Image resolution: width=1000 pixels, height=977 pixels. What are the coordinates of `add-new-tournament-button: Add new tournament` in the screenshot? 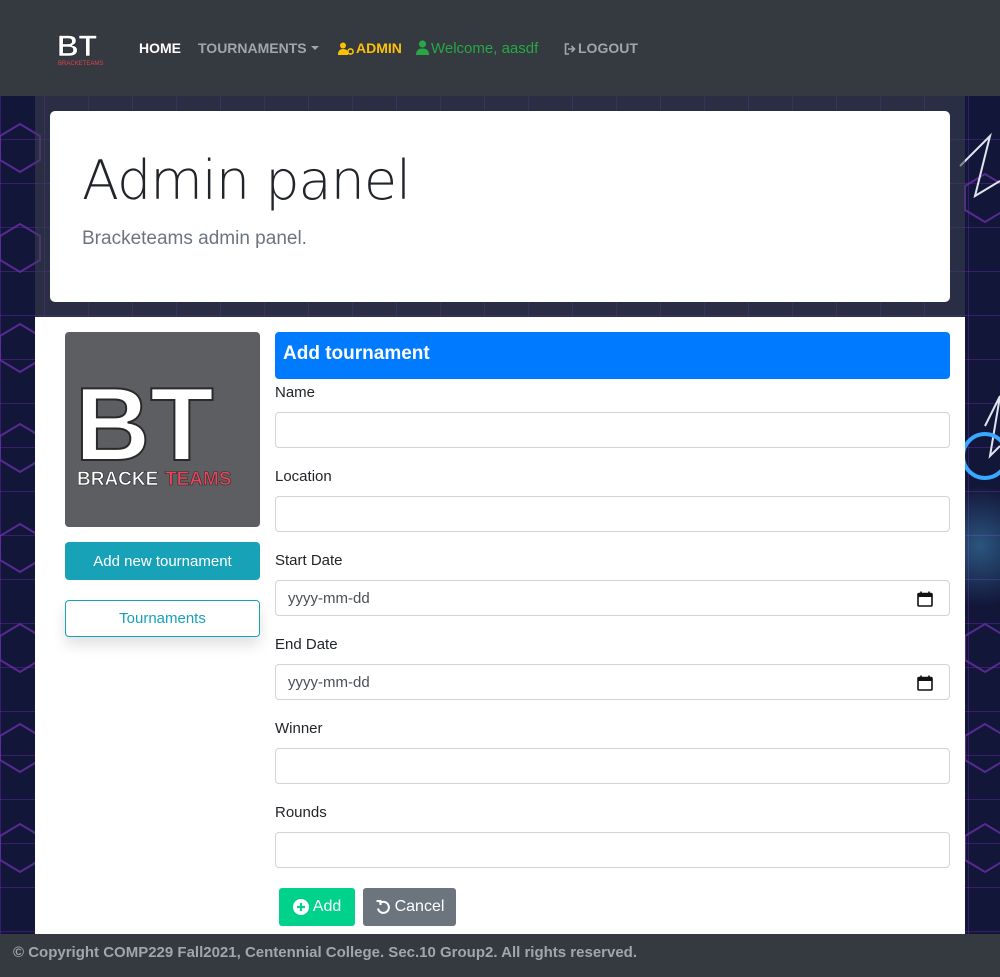 It's located at (162, 561).